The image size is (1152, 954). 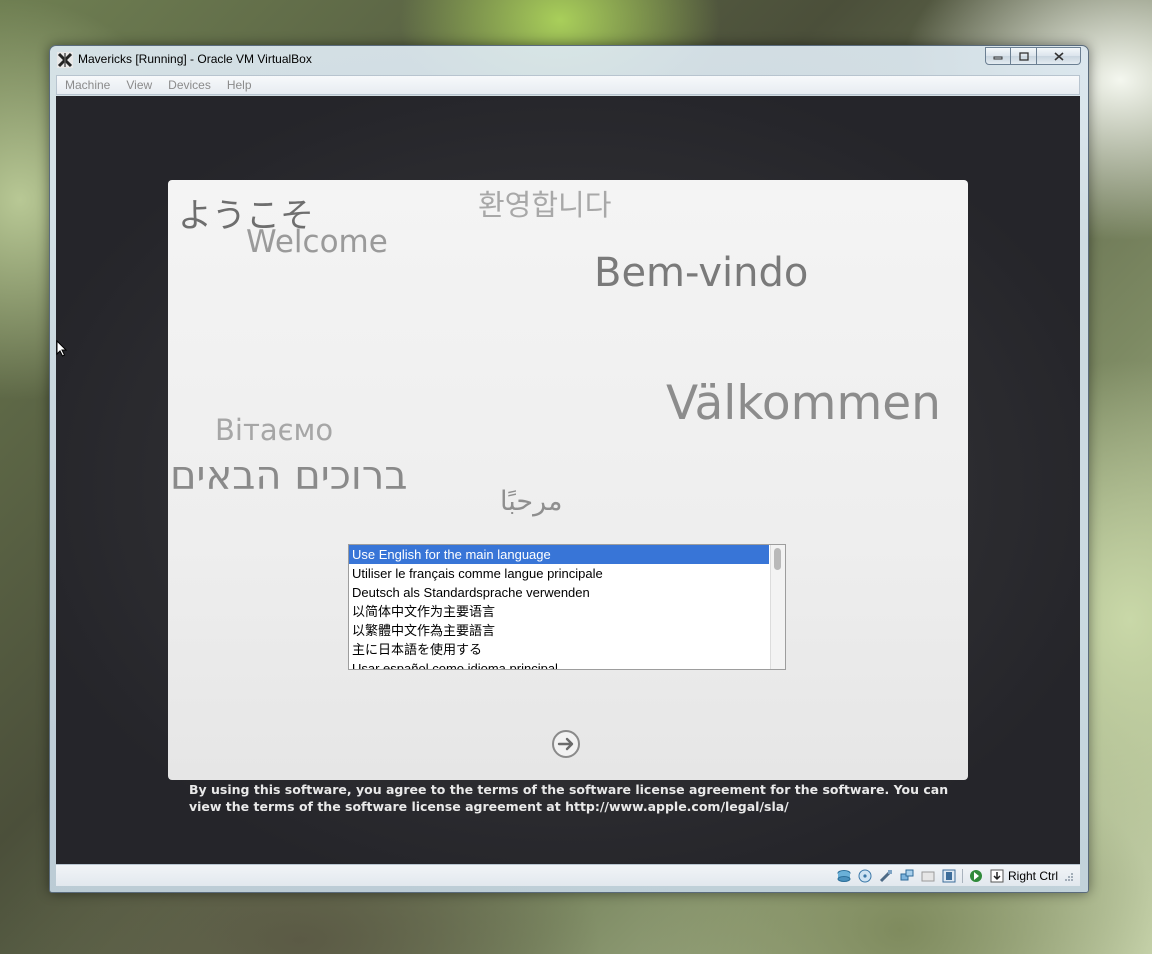 What do you see at coordinates (65, 60) in the screenshot?
I see `virtualbox-app-icon` at bounding box center [65, 60].